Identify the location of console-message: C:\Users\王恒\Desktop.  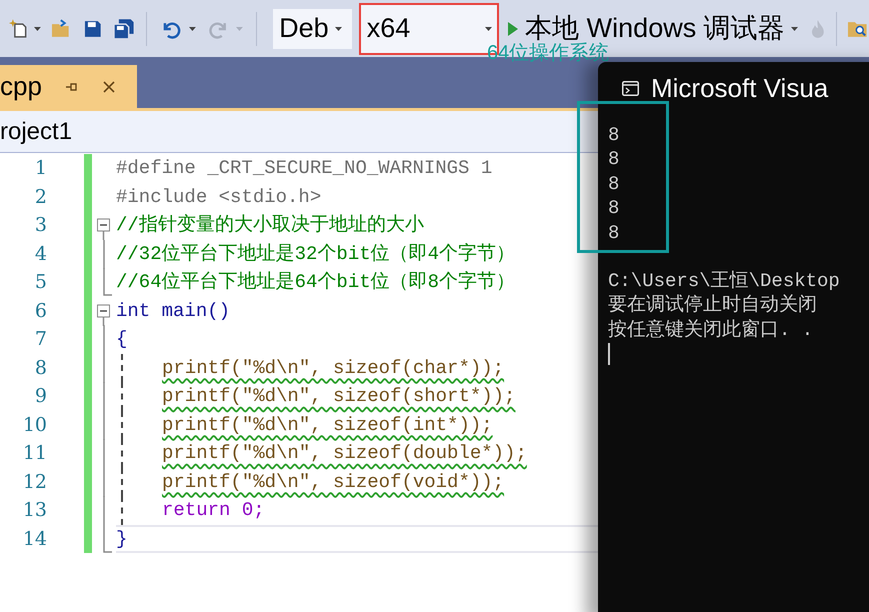
(724, 281).